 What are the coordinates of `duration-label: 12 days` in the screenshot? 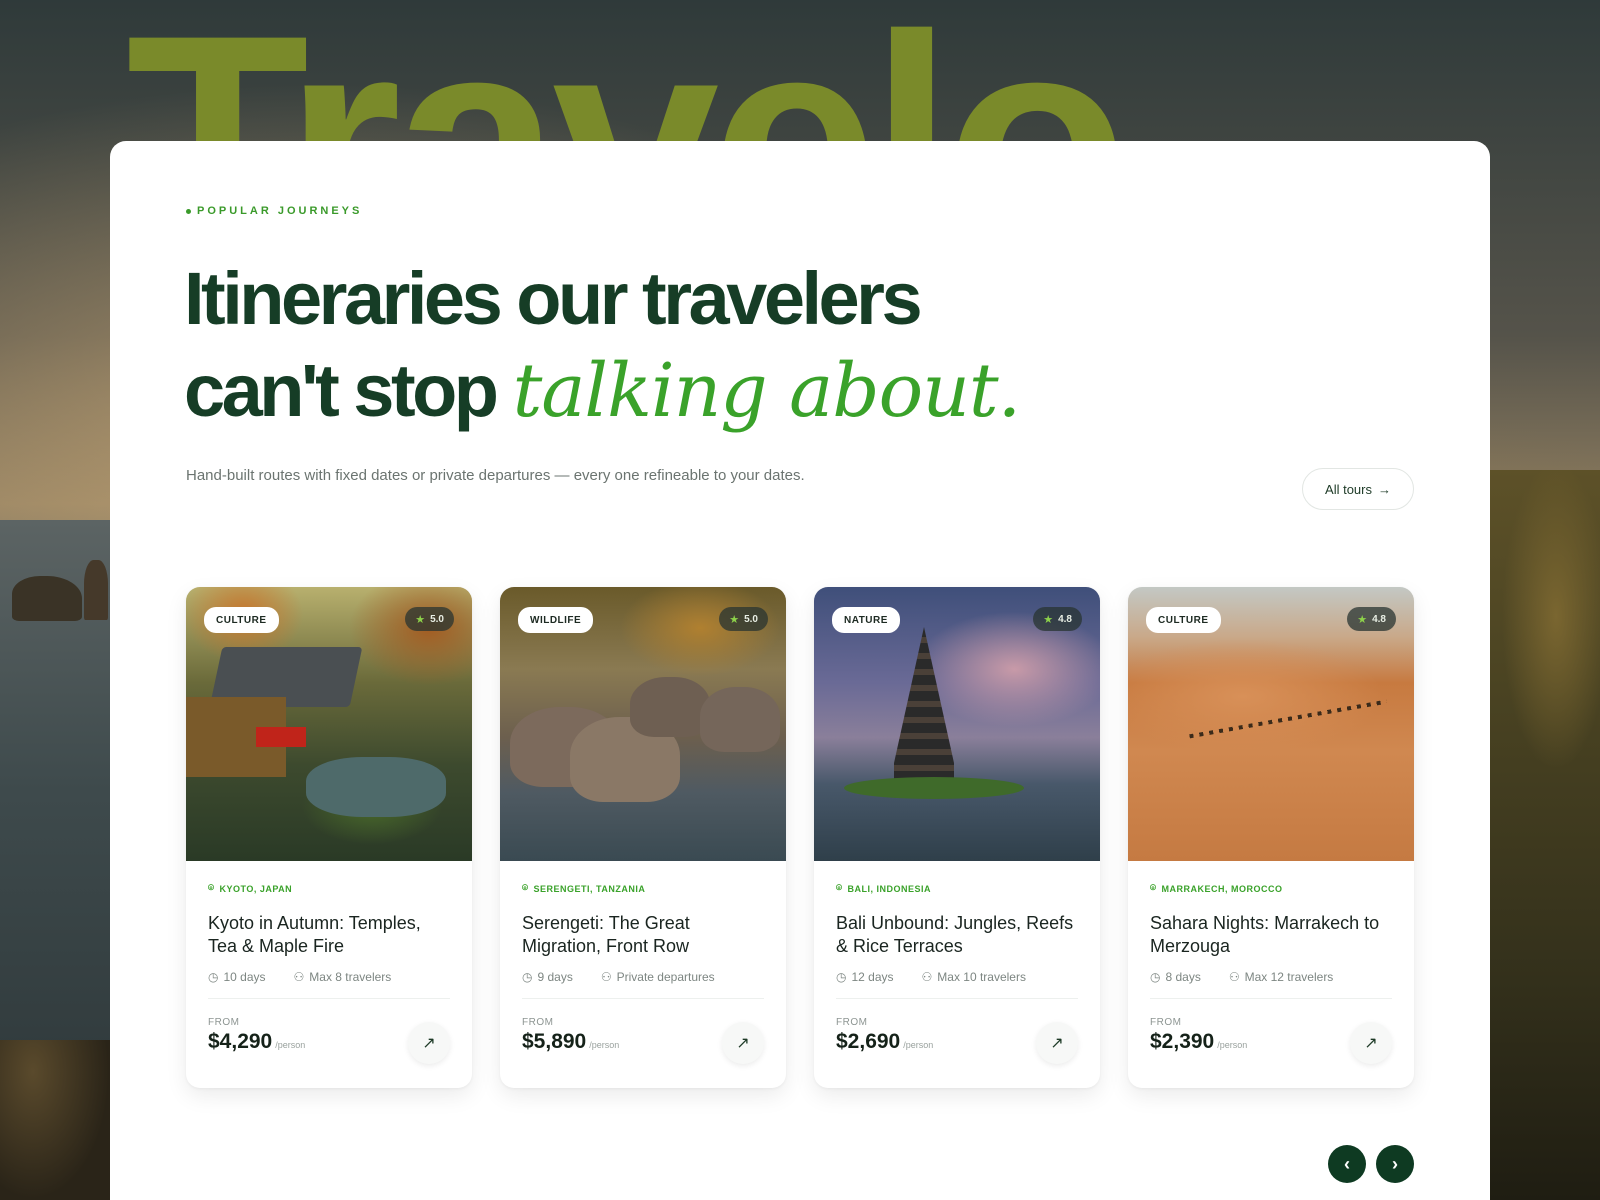 It's located at (872, 977).